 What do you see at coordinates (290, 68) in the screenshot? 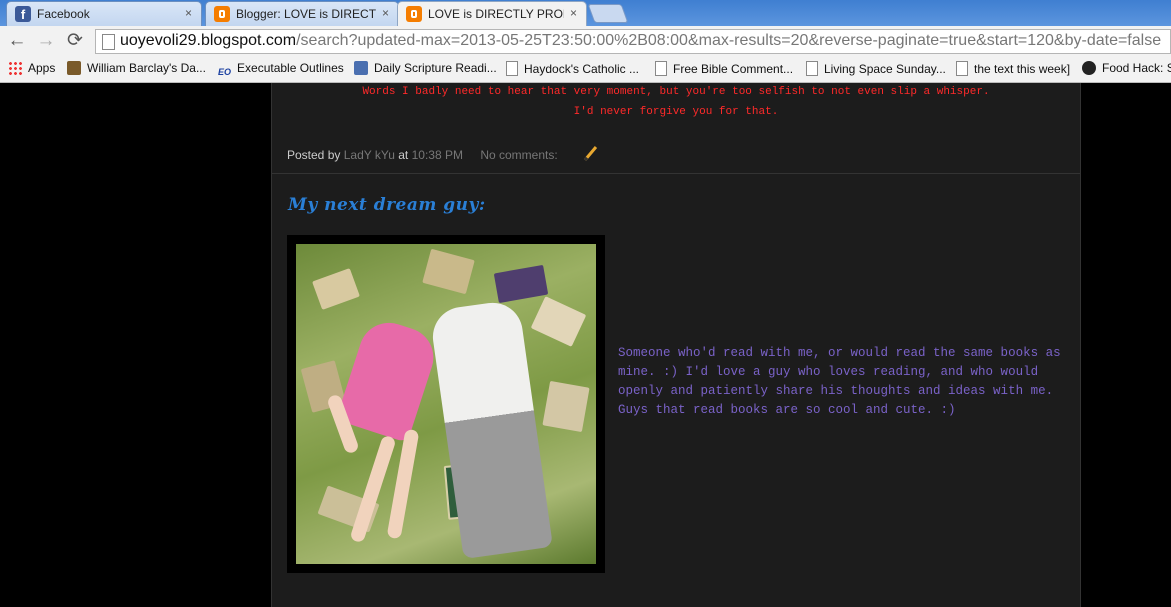
I see `bookmark-label: Executable Outlines` at bounding box center [290, 68].